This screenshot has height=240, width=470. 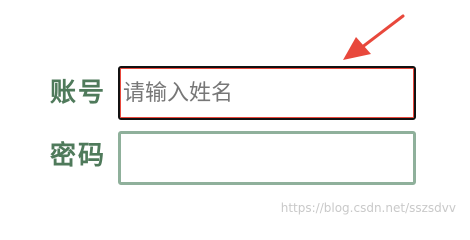 I want to click on account-label: 账号, so click(x=78, y=93).